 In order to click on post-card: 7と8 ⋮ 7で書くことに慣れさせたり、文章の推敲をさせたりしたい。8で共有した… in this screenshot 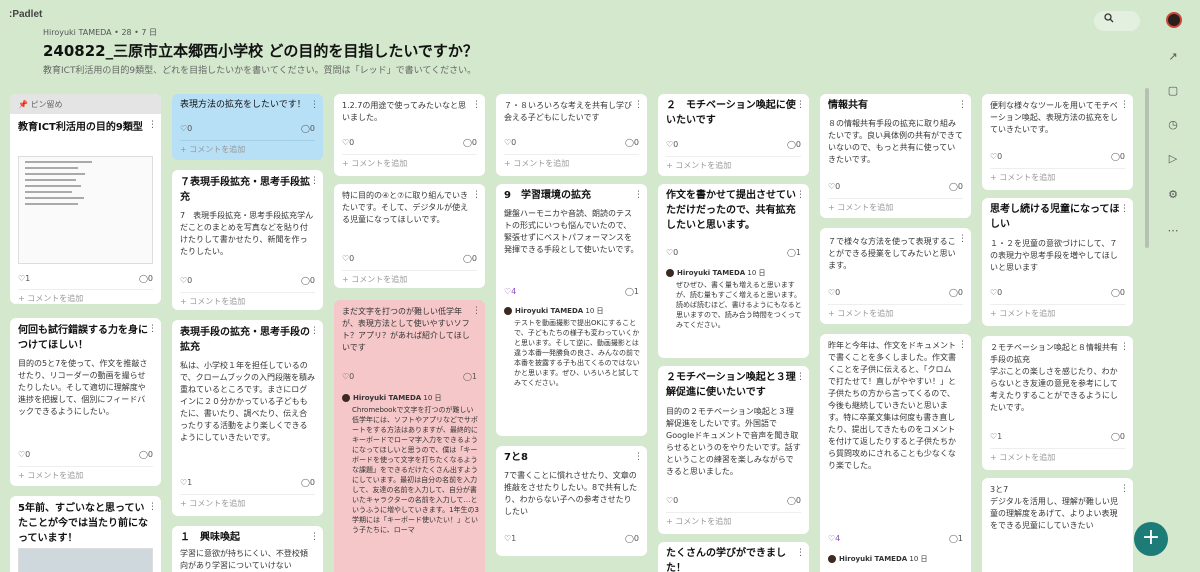, I will do `click(571, 501)`.